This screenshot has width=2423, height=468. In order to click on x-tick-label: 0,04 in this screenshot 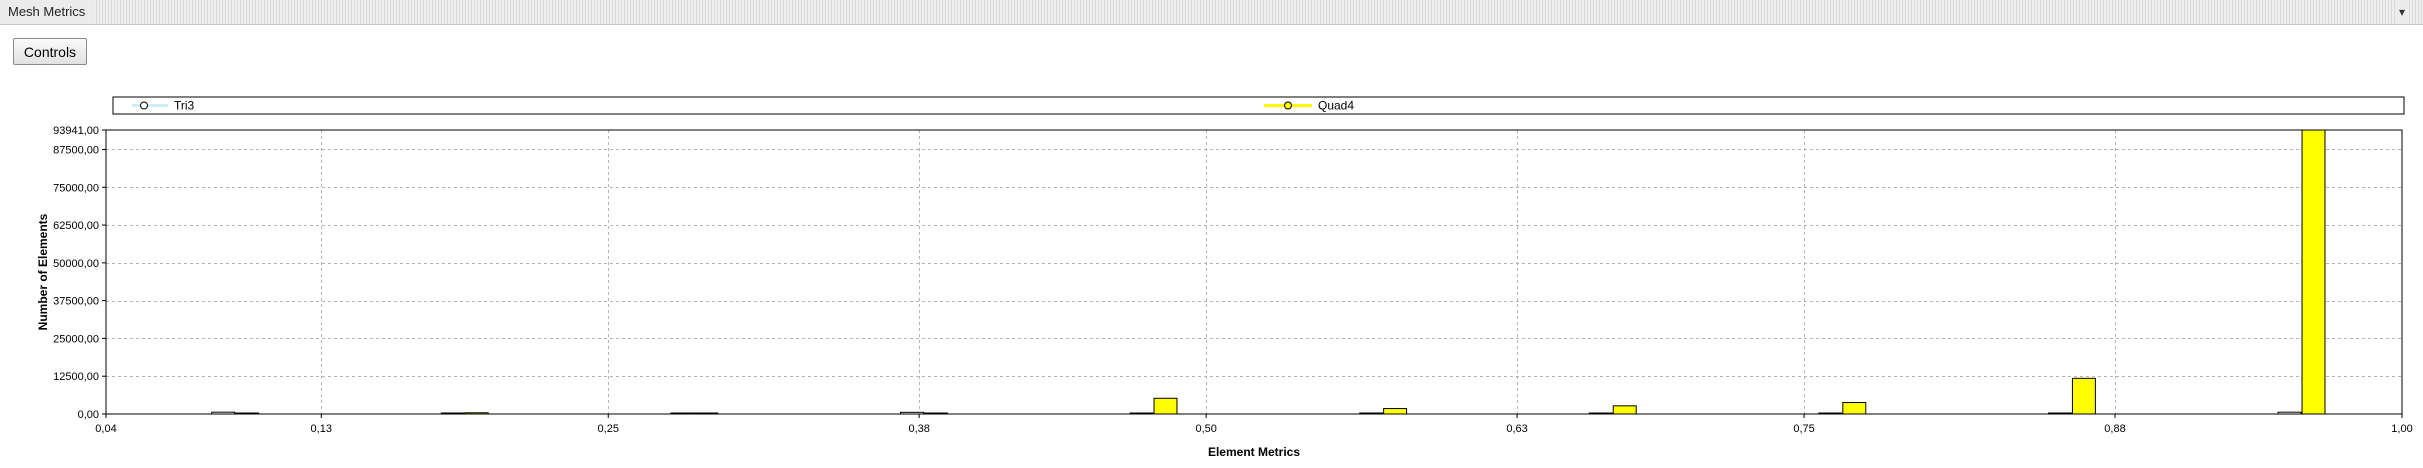, I will do `click(105, 429)`.